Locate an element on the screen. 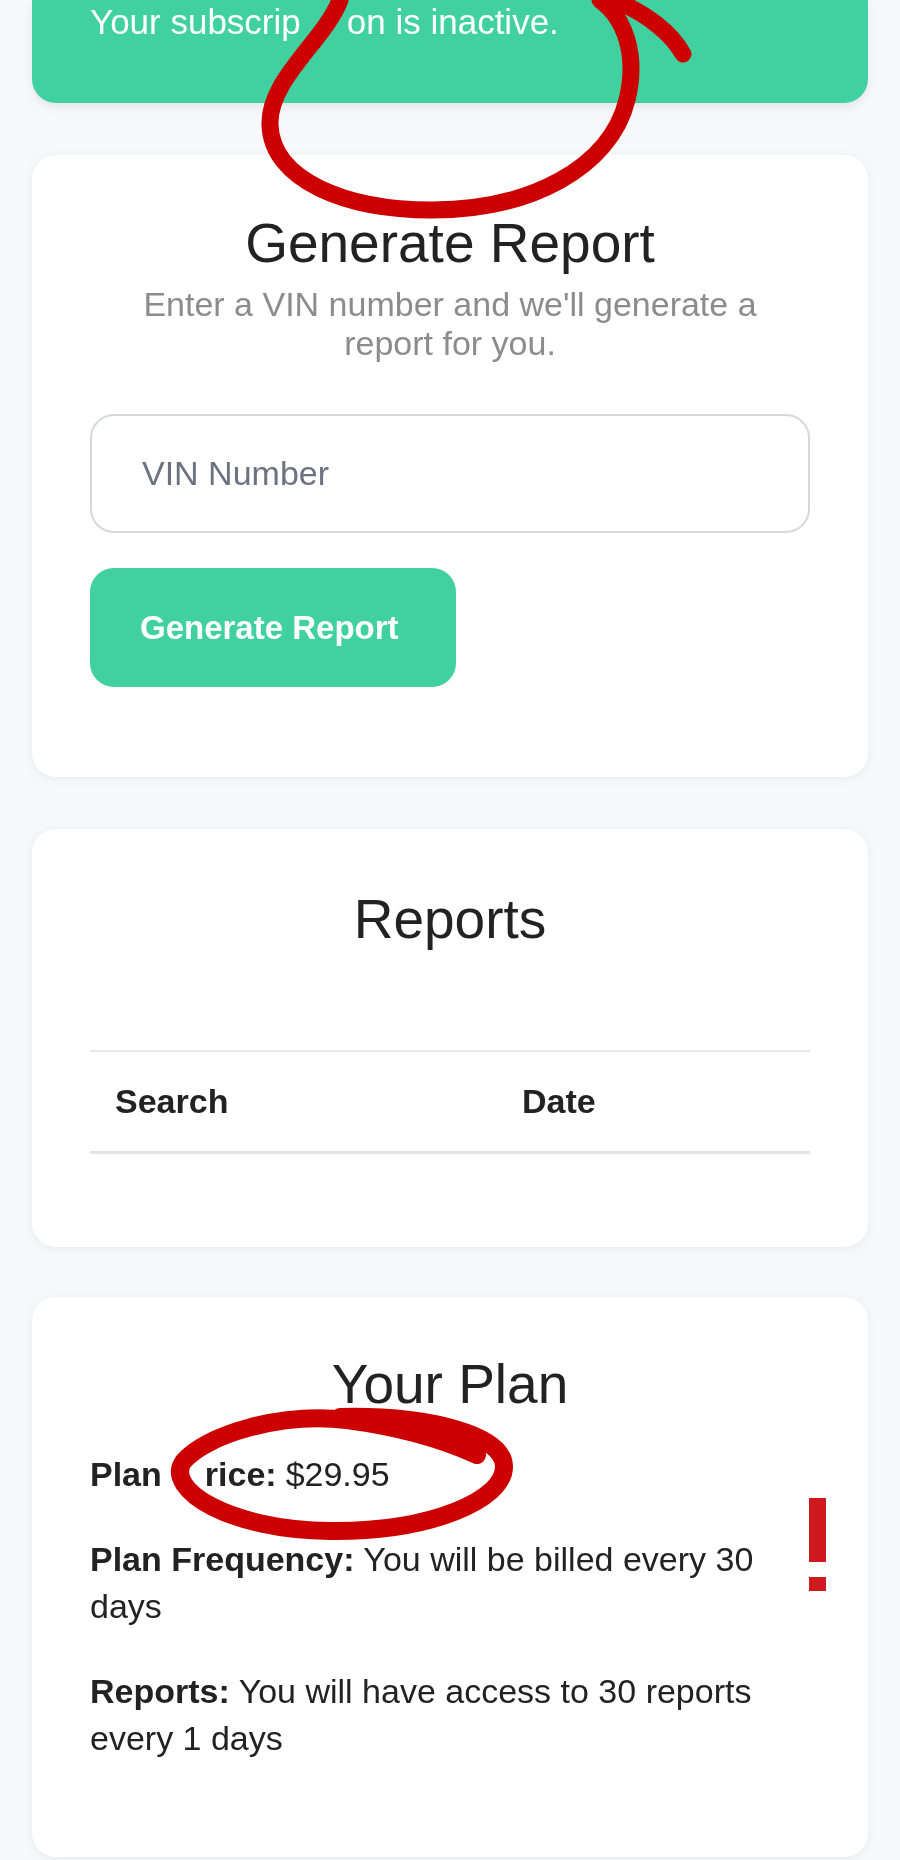 The width and height of the screenshot is (900, 1860). card-subtitle: Enter a VIN number and we'll generate a report for you. is located at coordinates (450, 324).